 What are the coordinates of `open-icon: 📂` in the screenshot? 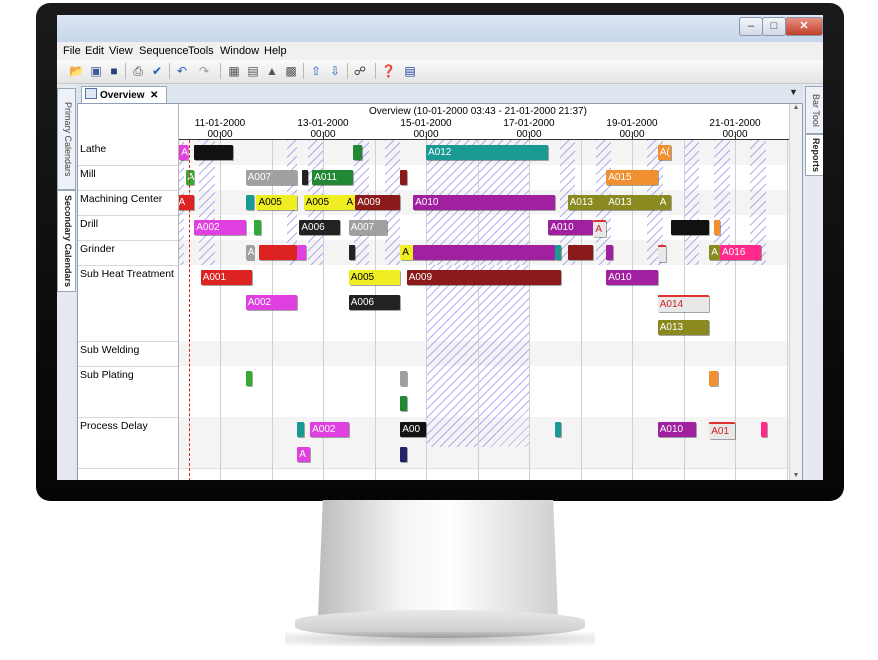 It's located at (76, 71).